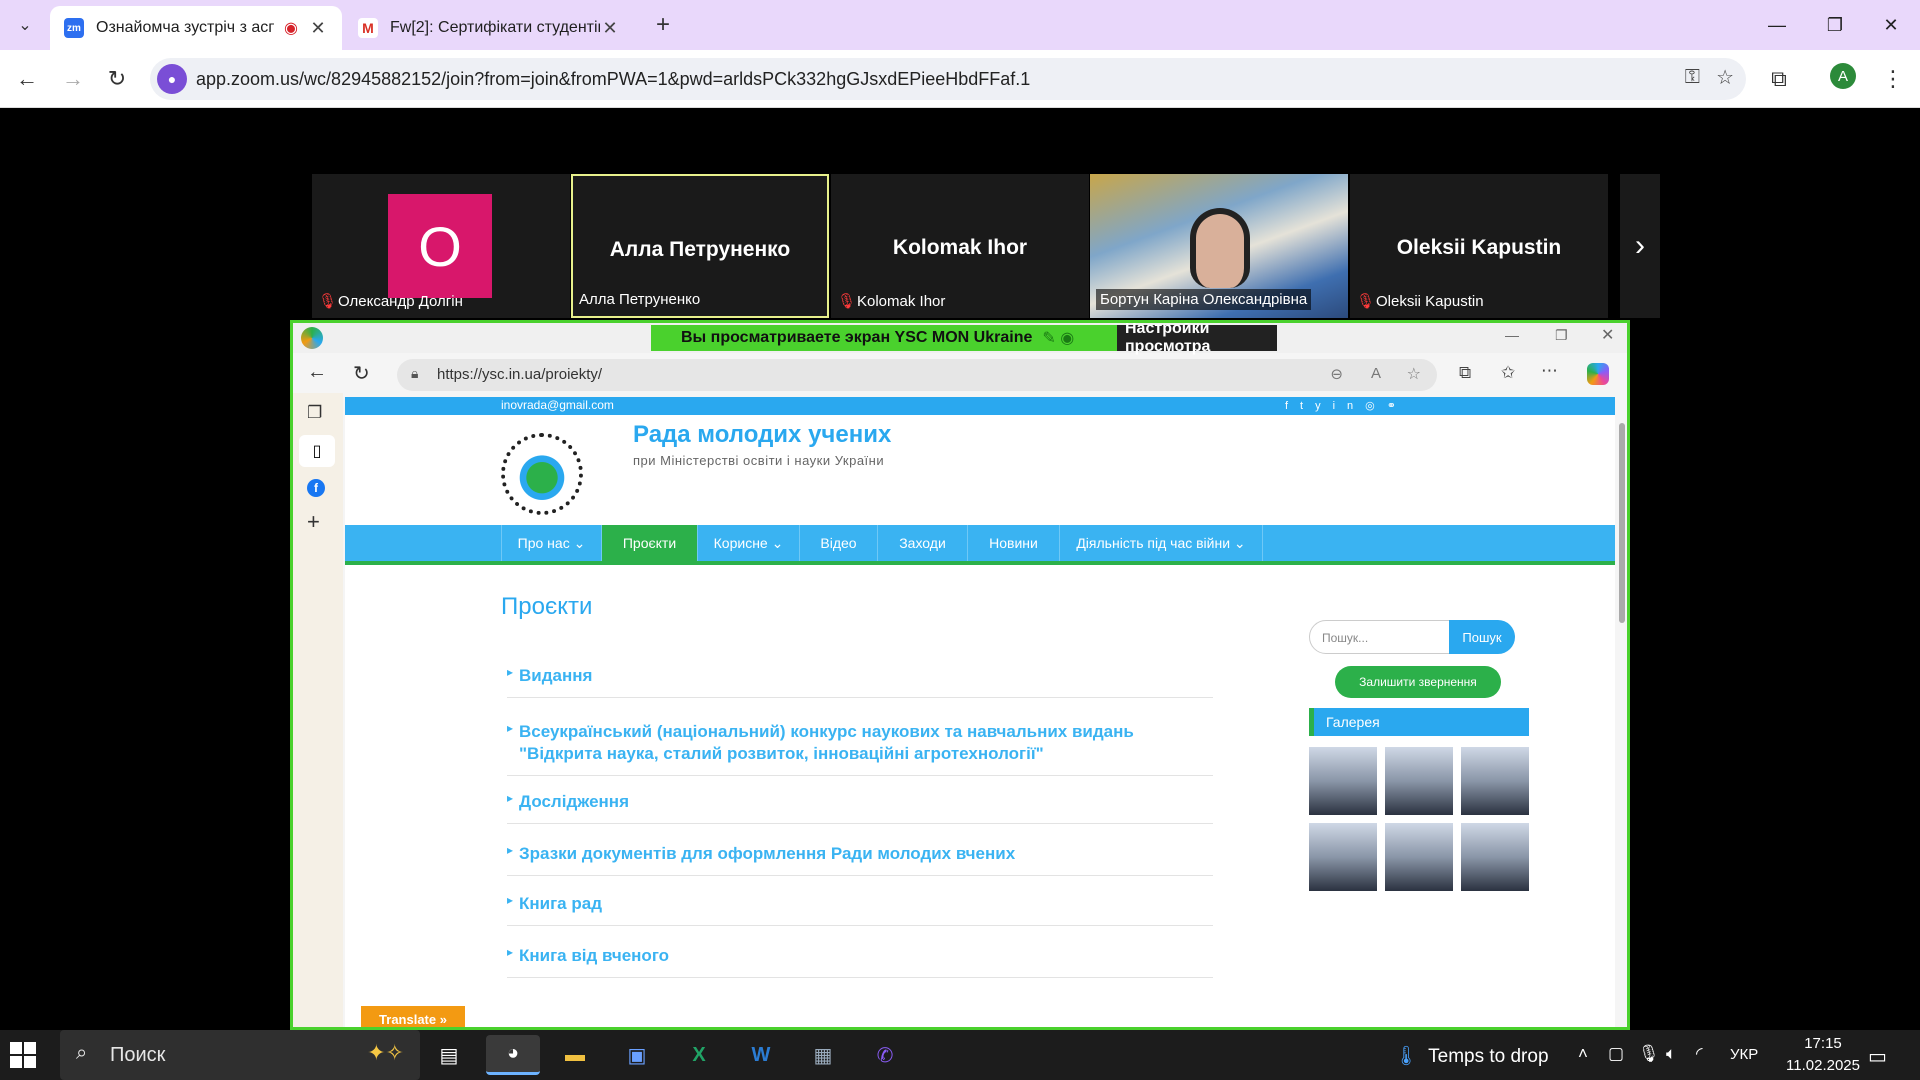  I want to click on menu-item-about: Про нас ⌄, so click(551, 543).